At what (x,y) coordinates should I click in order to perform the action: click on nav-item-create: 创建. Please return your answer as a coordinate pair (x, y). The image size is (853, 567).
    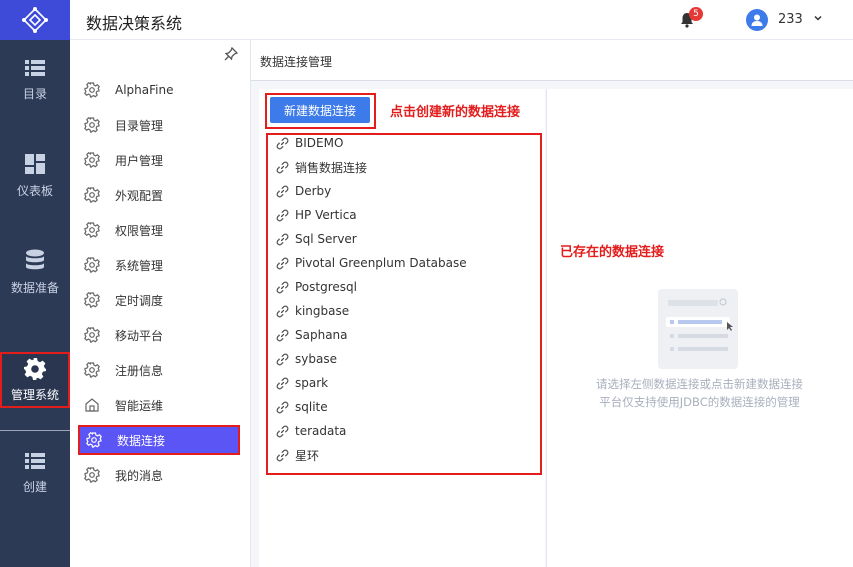
    Looking at the image, I should click on (35, 473).